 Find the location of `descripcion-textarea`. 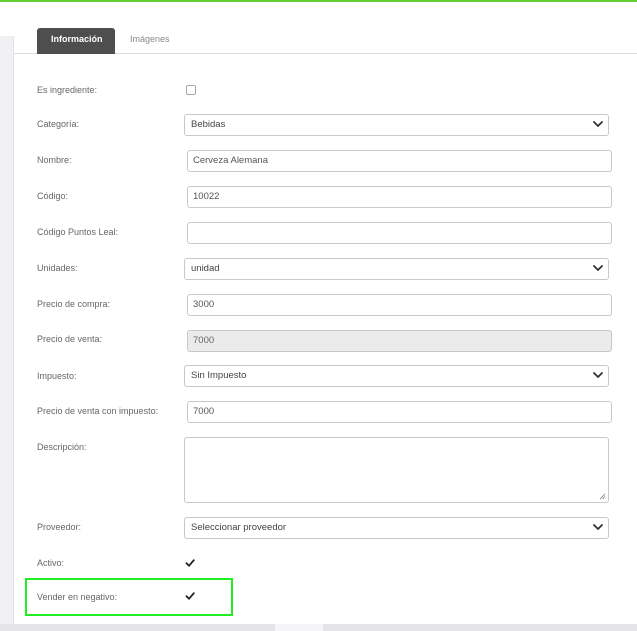

descripcion-textarea is located at coordinates (396, 470).